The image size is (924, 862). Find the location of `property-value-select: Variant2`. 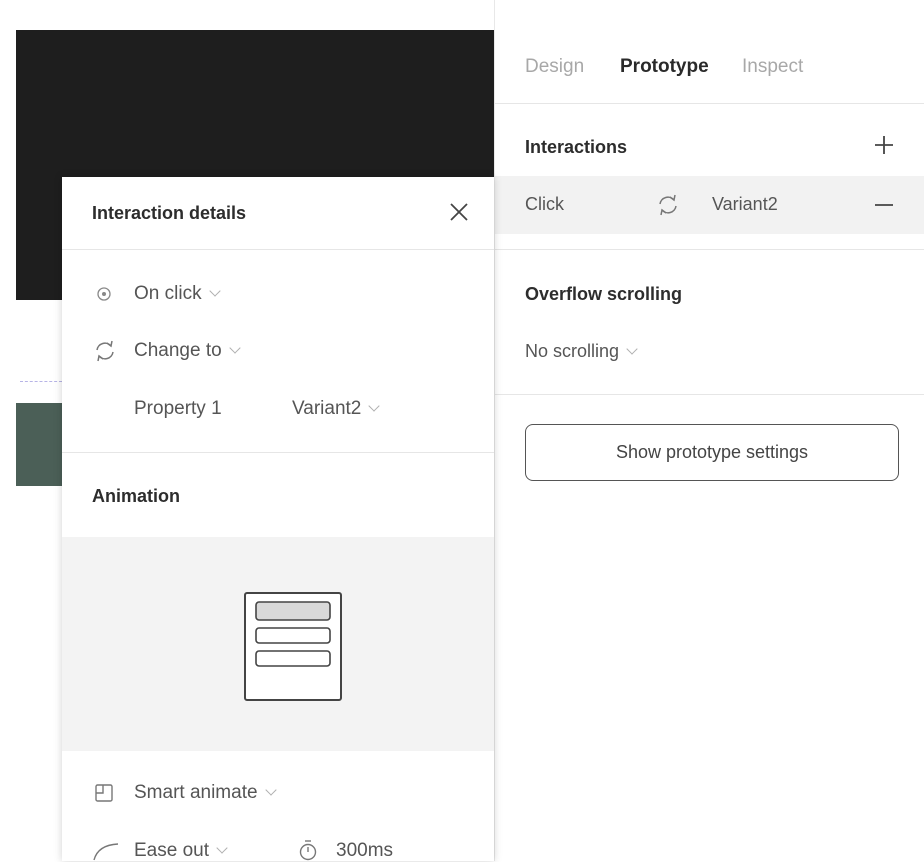

property-value-select: Variant2 is located at coordinates (336, 409).